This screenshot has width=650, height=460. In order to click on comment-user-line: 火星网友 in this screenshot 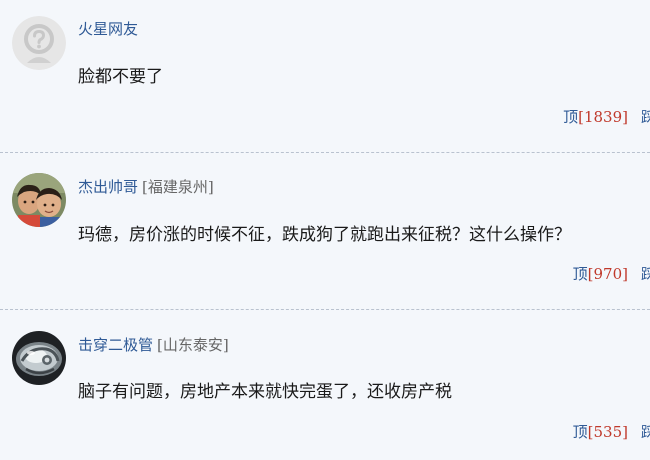, I will do `click(110, 28)`.